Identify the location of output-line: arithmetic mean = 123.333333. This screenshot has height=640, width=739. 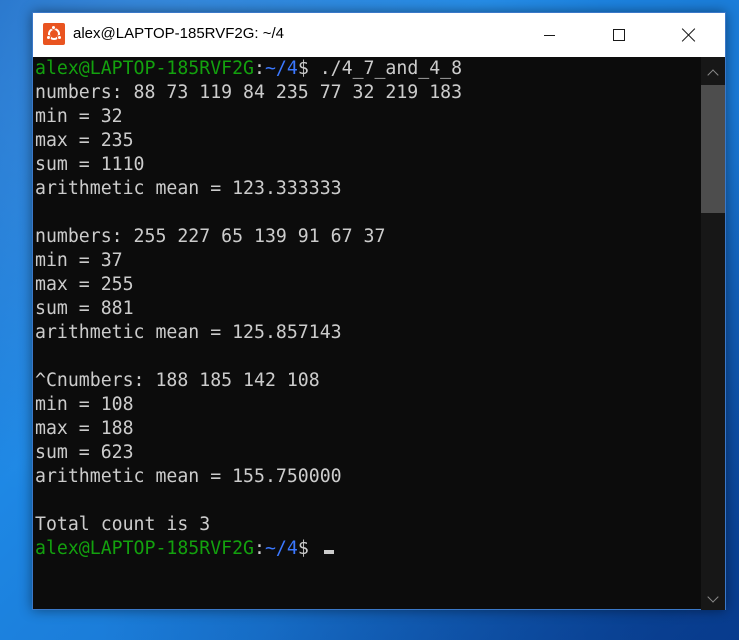
(188, 188).